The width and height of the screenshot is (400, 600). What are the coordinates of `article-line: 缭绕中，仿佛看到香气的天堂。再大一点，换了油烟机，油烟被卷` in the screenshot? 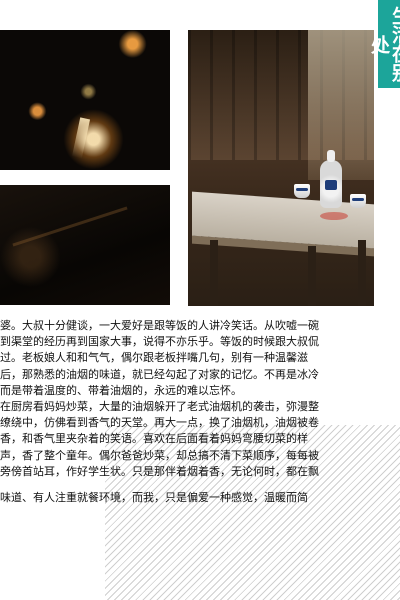 It's located at (159, 423).